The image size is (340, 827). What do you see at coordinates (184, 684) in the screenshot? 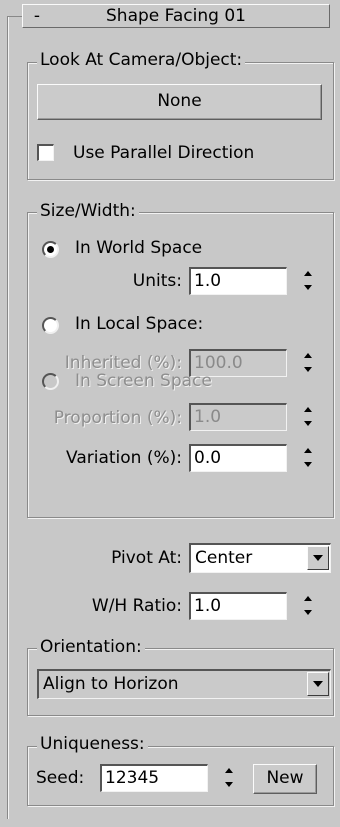
I see `orientation-dropdown: Align to Horizon` at bounding box center [184, 684].